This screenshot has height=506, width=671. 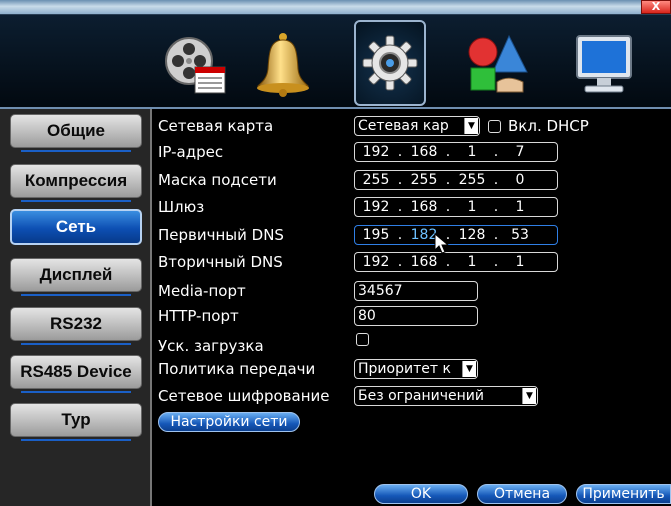 I want to click on tab-alarm, so click(x=283, y=64).